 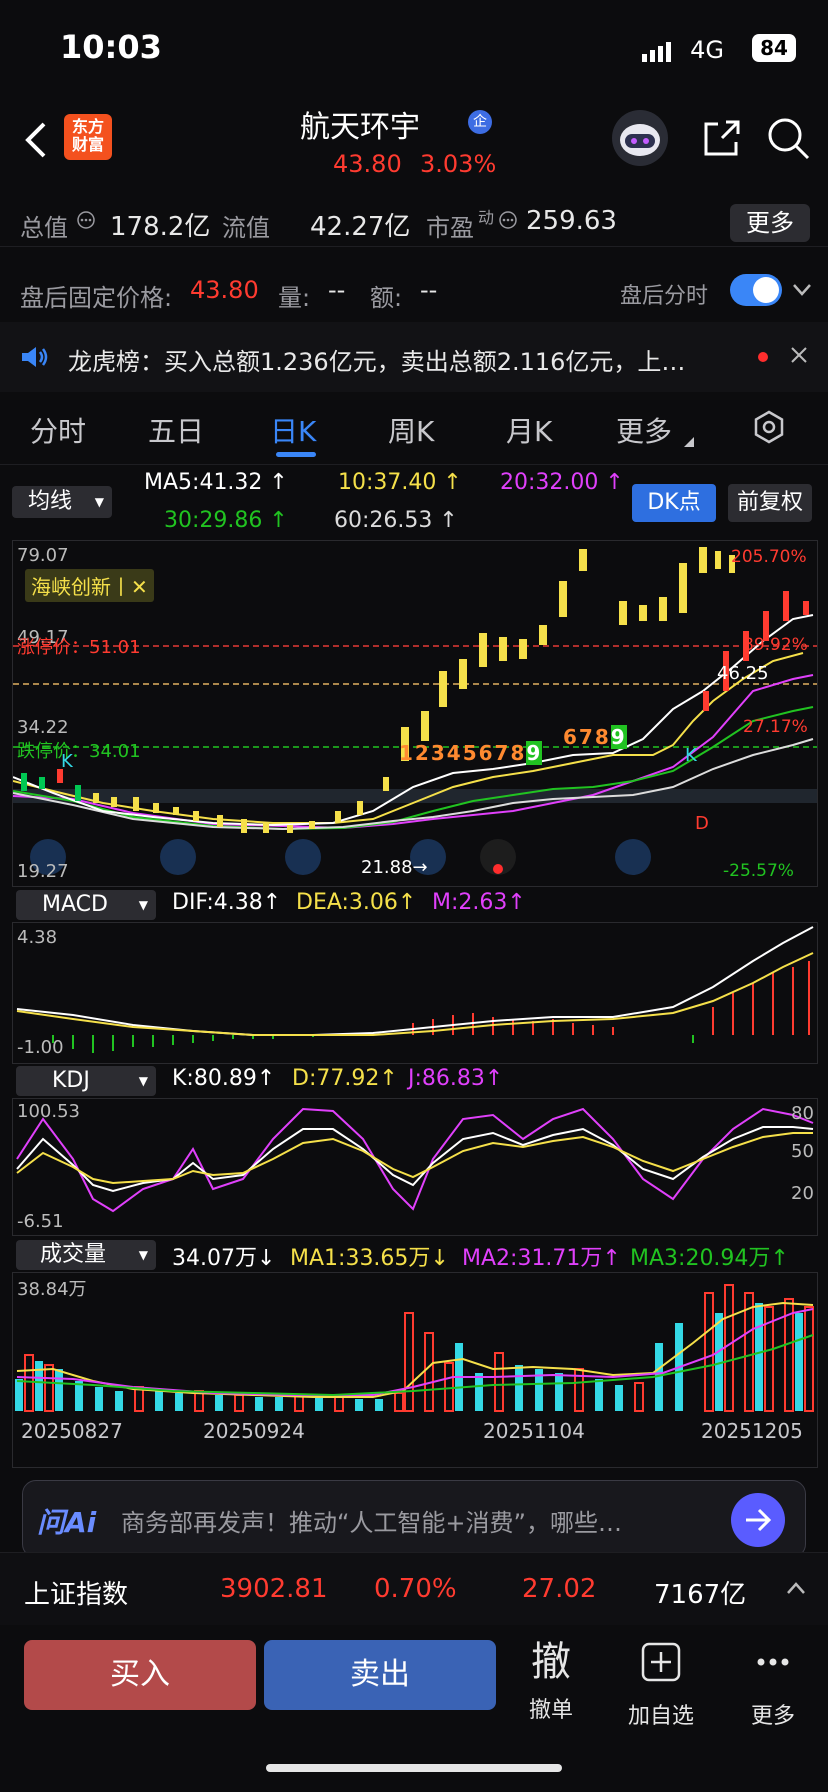 What do you see at coordinates (79, 751) in the screenshot?
I see `limit-down-label: 跌停价：34.01` at bounding box center [79, 751].